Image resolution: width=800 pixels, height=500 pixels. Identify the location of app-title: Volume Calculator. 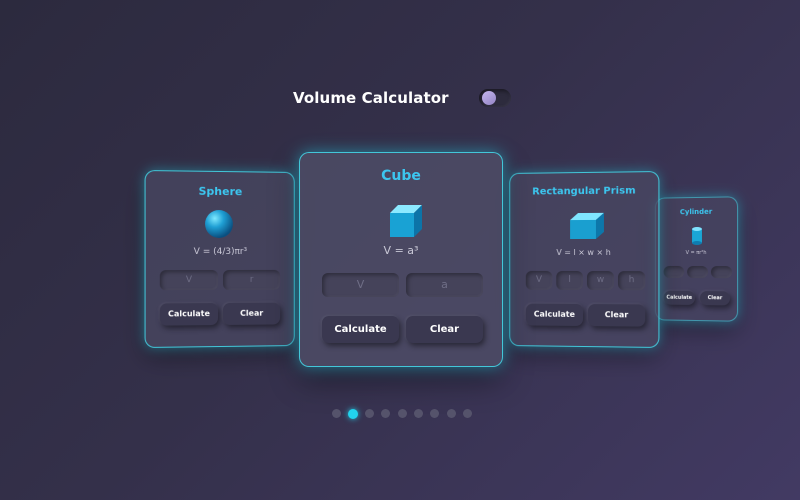
(371, 98).